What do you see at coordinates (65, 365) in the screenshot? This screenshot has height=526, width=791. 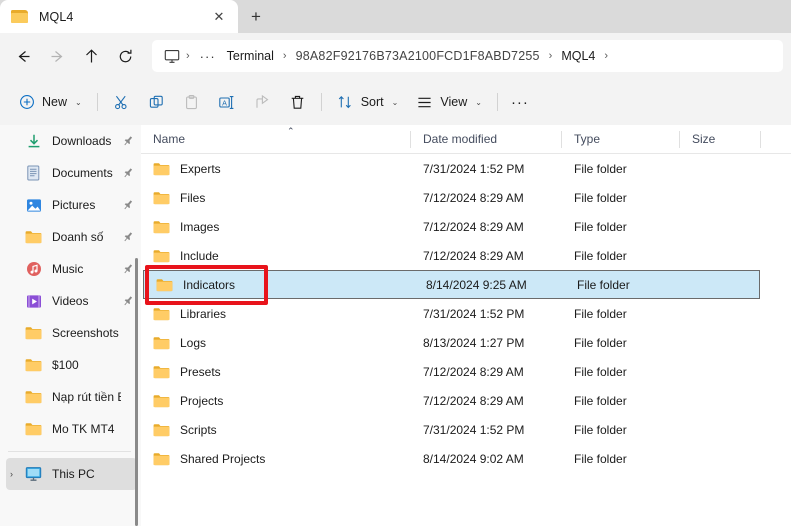 I see `sidebar-item-label: $100` at bounding box center [65, 365].